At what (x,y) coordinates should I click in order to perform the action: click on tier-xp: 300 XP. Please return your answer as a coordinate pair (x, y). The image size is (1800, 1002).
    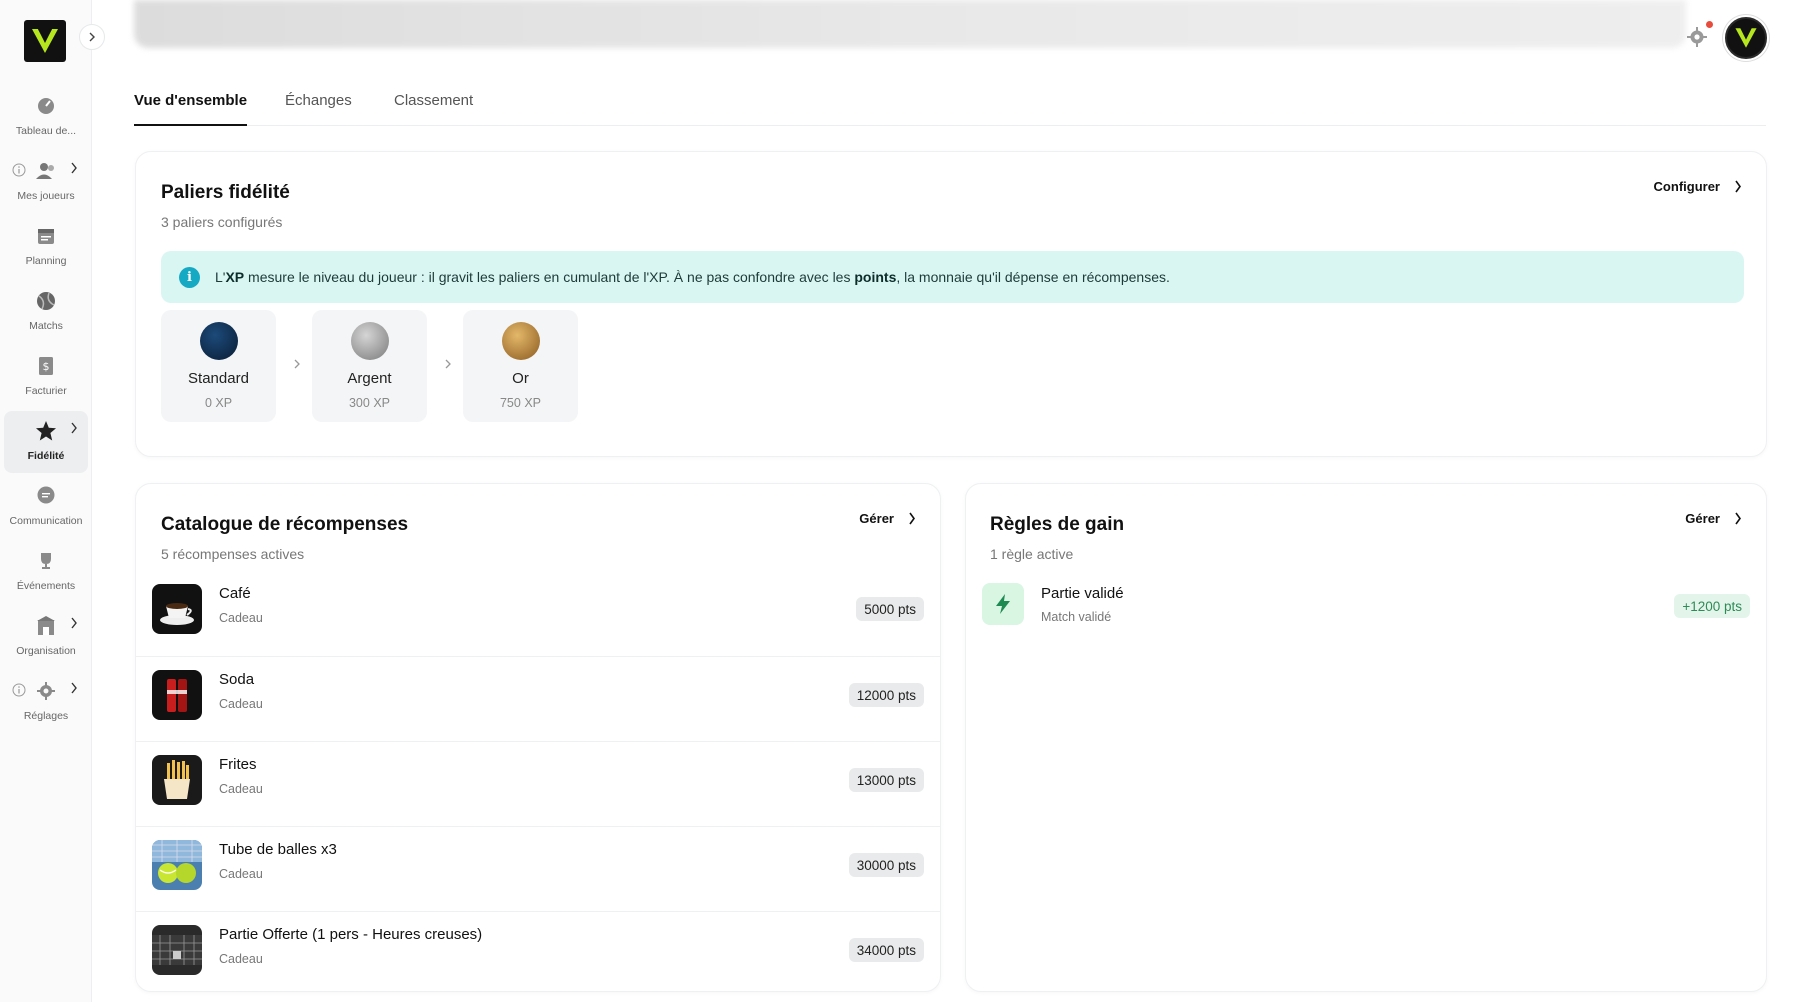
    Looking at the image, I should click on (369, 403).